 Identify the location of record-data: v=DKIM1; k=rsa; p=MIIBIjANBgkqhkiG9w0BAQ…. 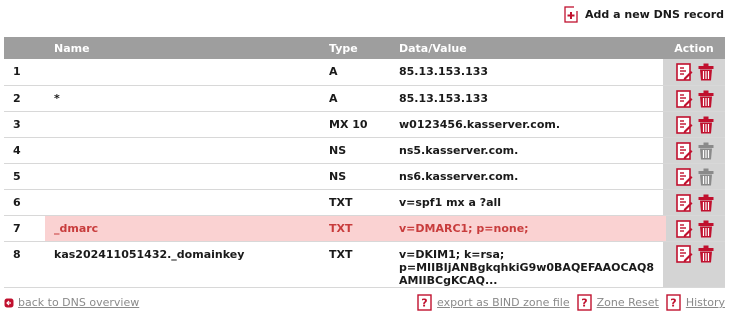
(531, 264).